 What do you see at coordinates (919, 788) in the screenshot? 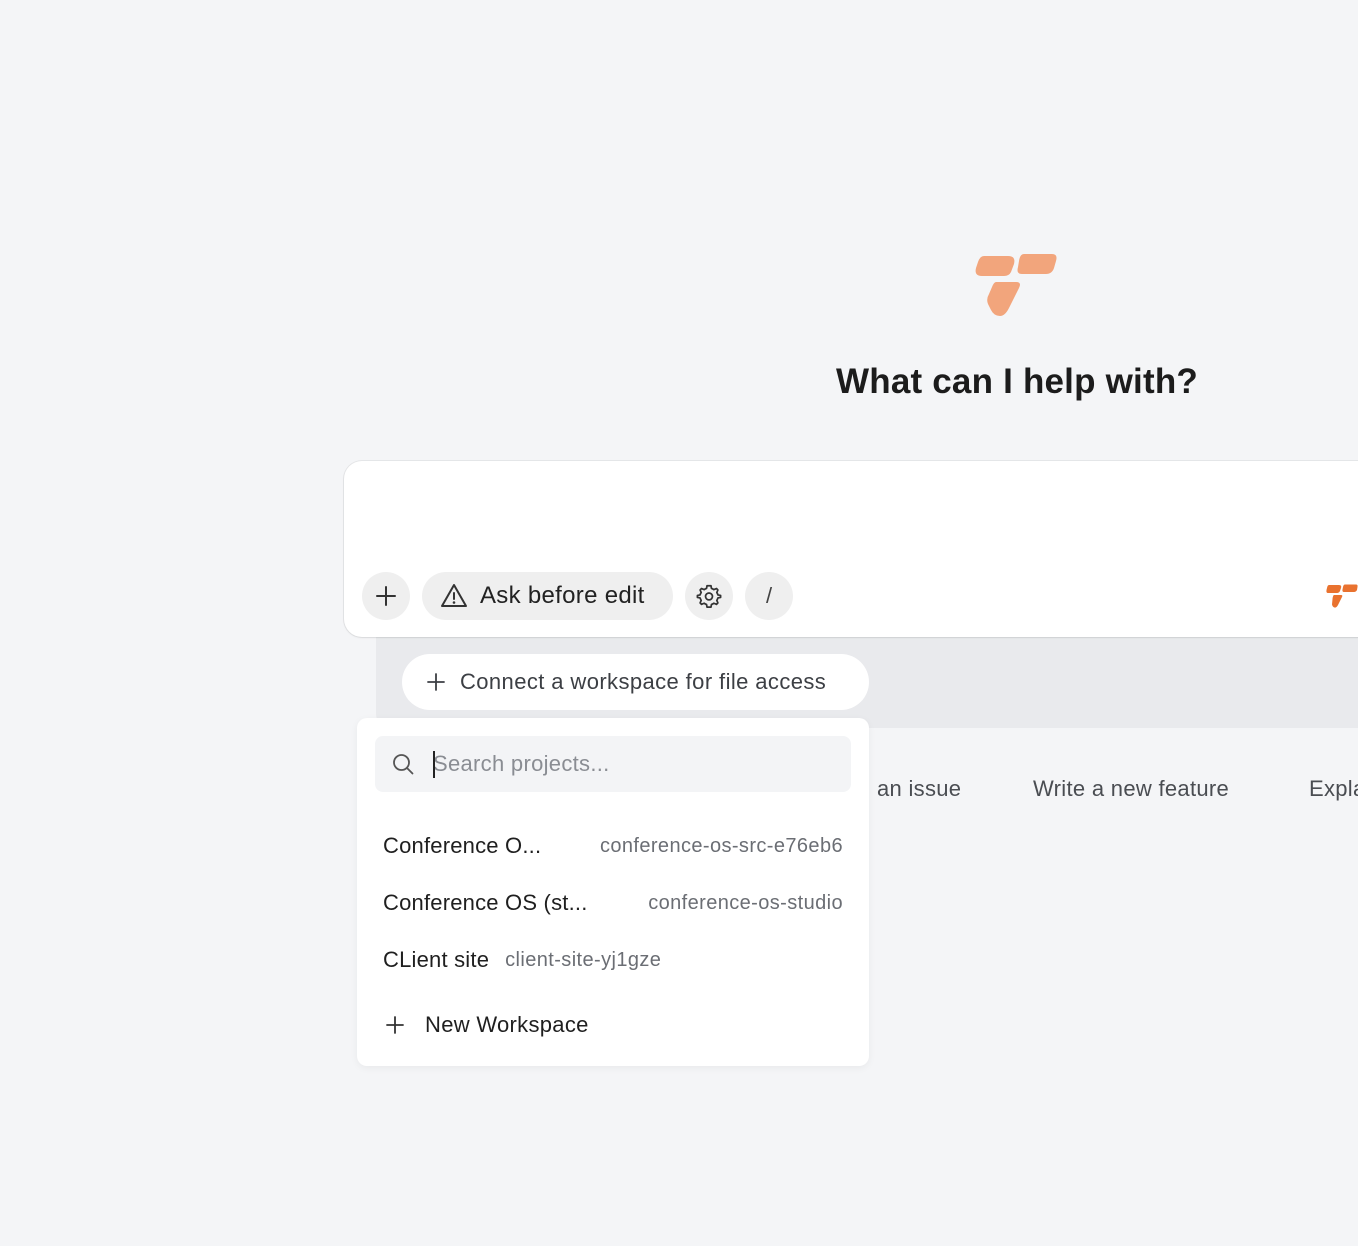
I see `suggestion-label: an issue` at bounding box center [919, 788].